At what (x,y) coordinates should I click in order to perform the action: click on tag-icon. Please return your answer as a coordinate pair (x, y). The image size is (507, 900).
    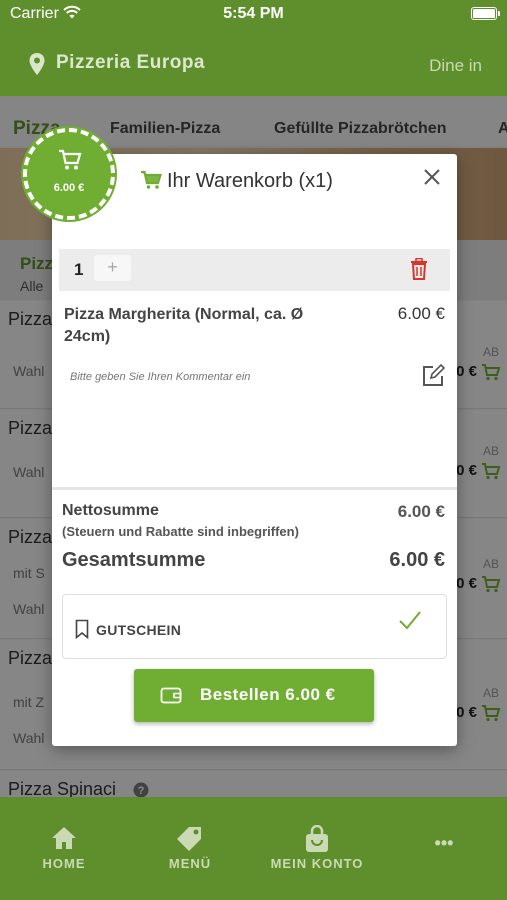
    Looking at the image, I should click on (189, 839).